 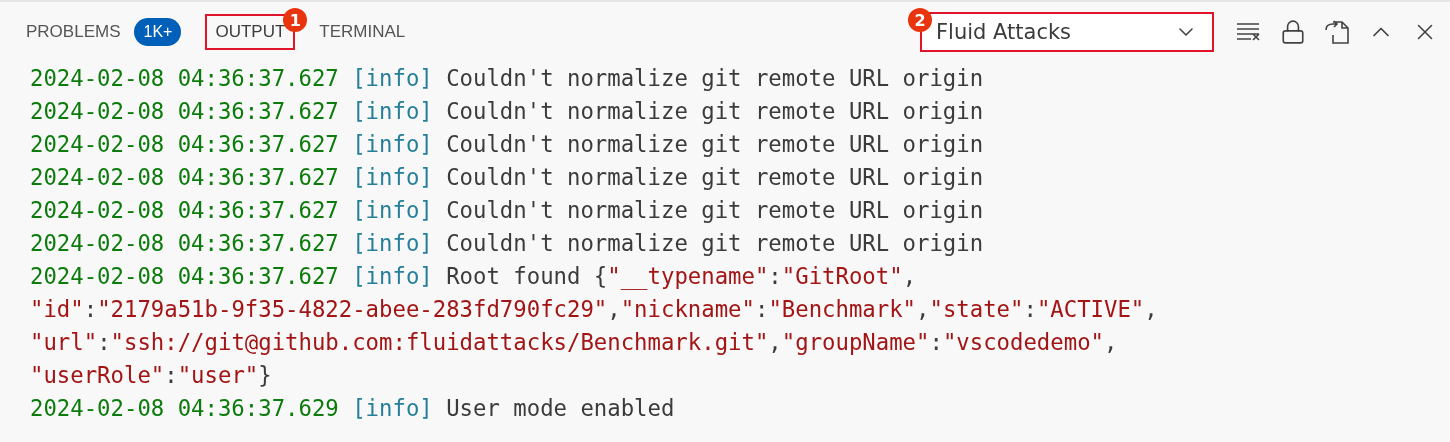 I want to click on json-string: "nickname", so click(x=687, y=309).